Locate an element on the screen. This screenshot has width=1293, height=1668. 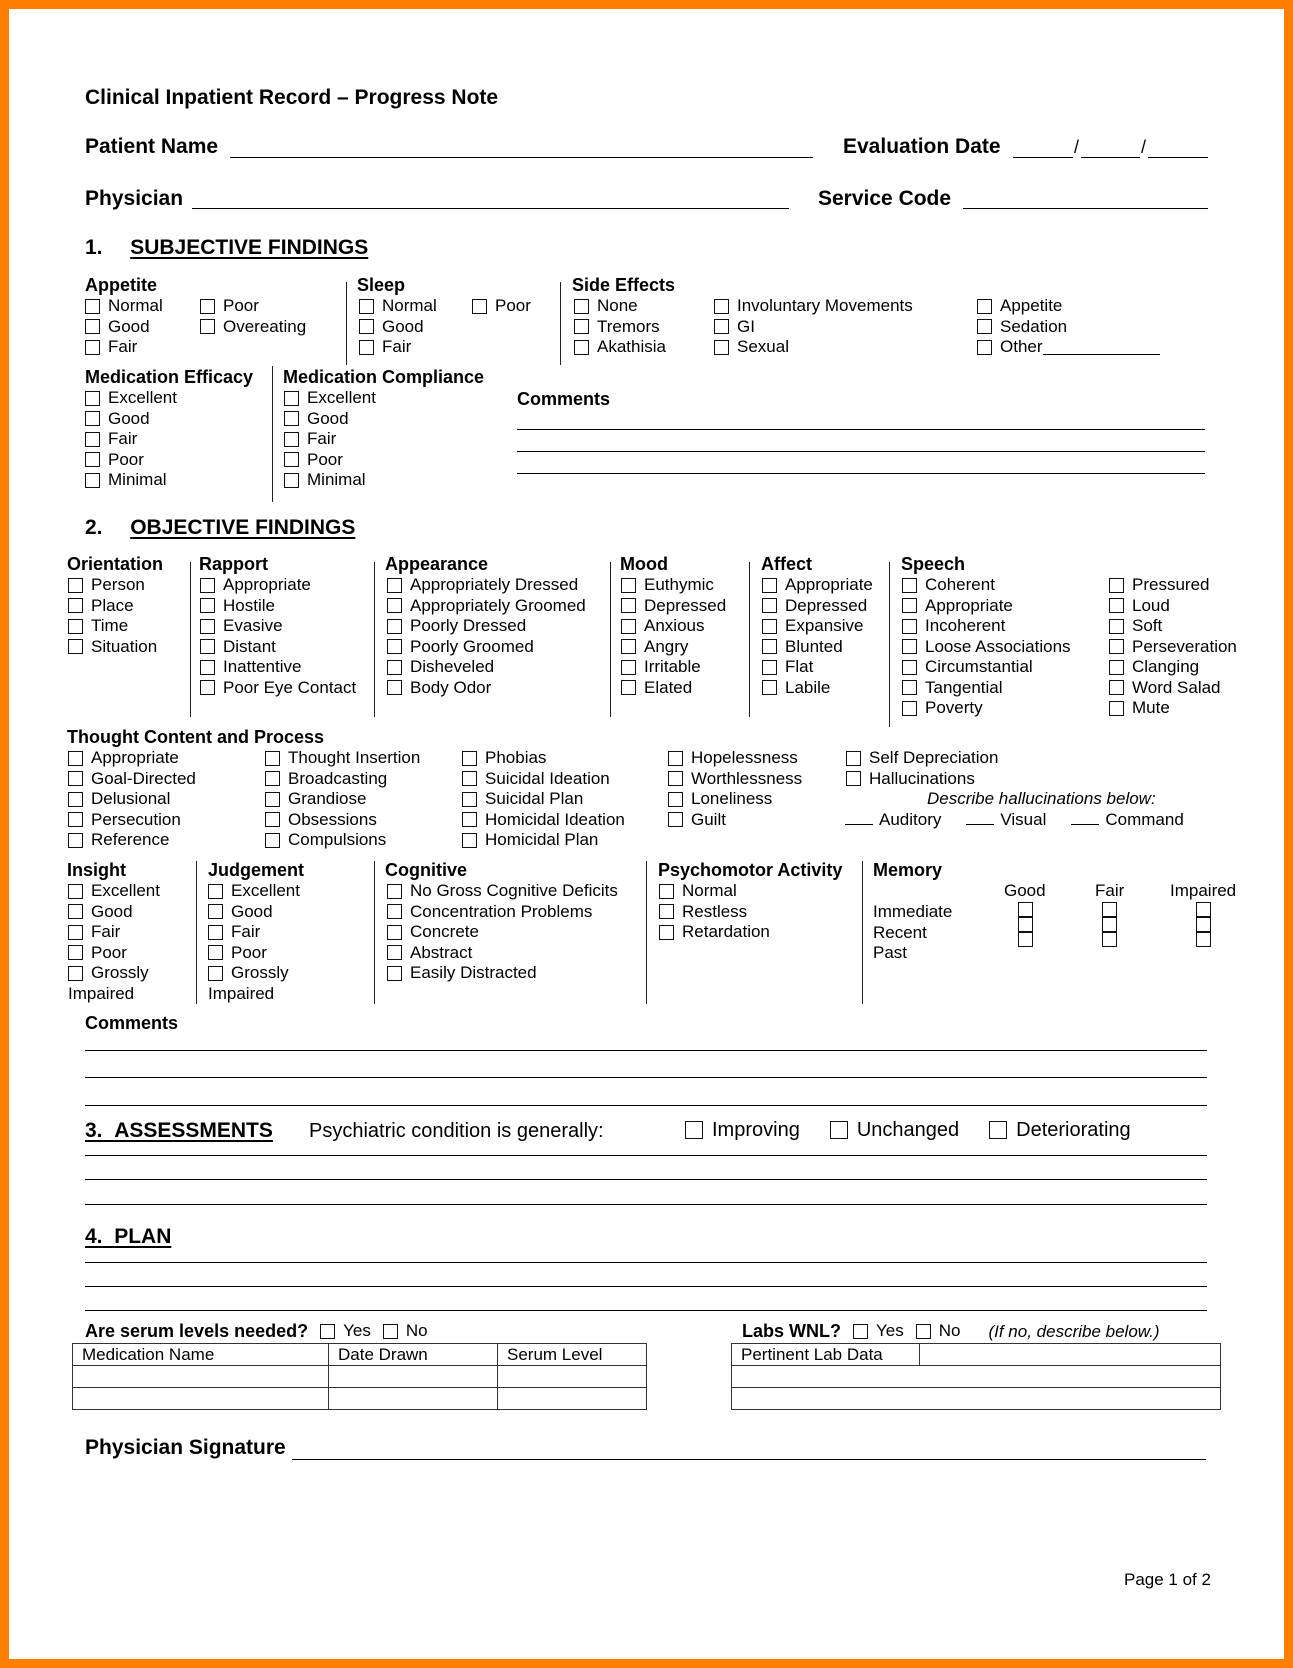
sleep-option: Good is located at coordinates (398, 327).